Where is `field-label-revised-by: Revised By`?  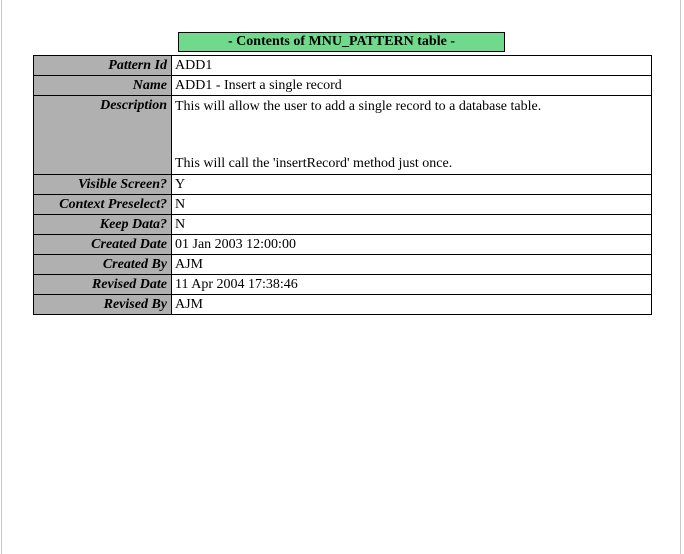
field-label-revised-by: Revised By is located at coordinates (102, 304).